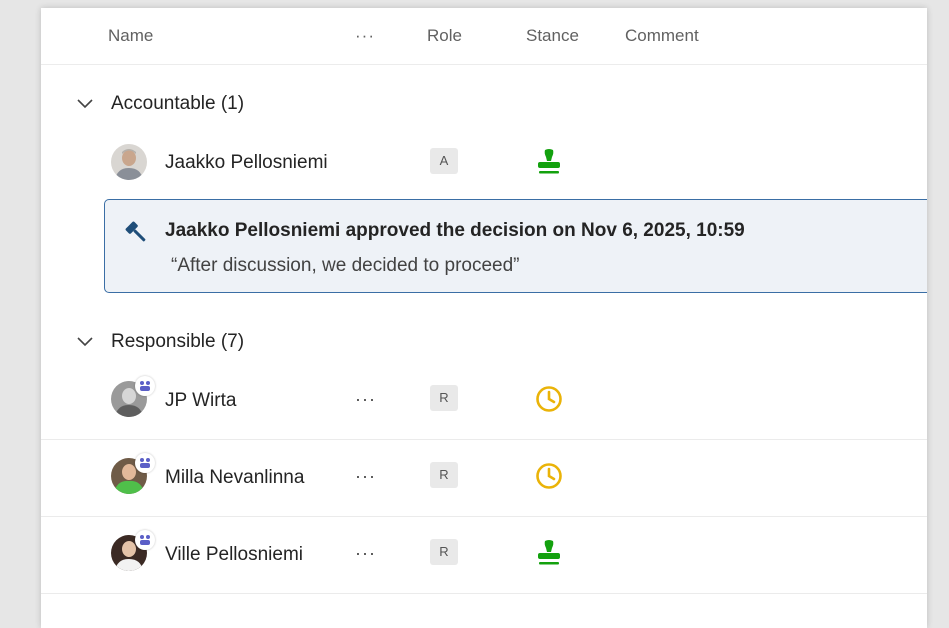 Image resolution: width=949 pixels, height=628 pixels. Describe the element at coordinates (365, 36) in the screenshot. I see `column-header-more: ···` at that location.